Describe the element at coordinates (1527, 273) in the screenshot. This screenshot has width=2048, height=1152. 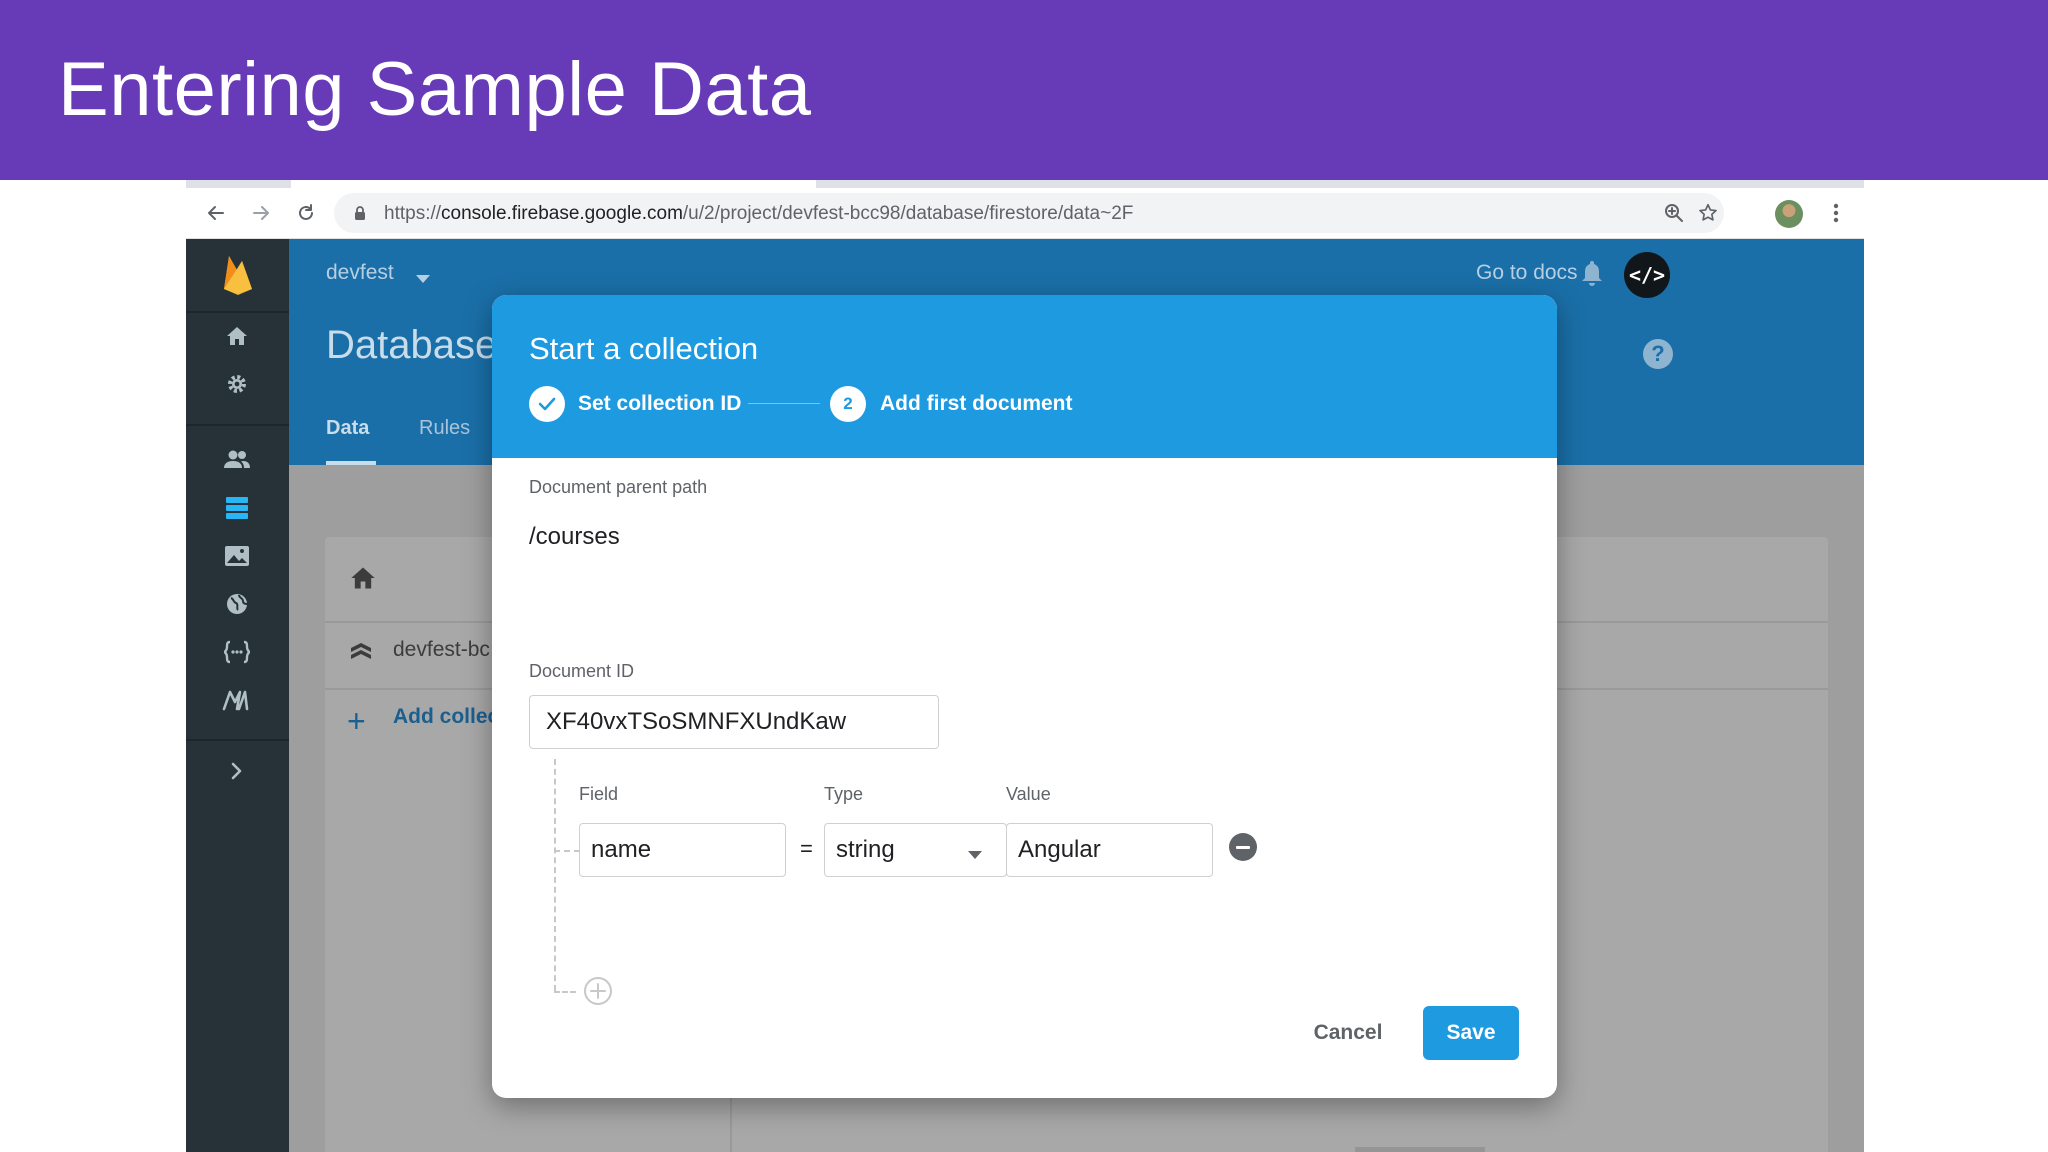
I see `go-to-docs-link: Go to docs` at that location.